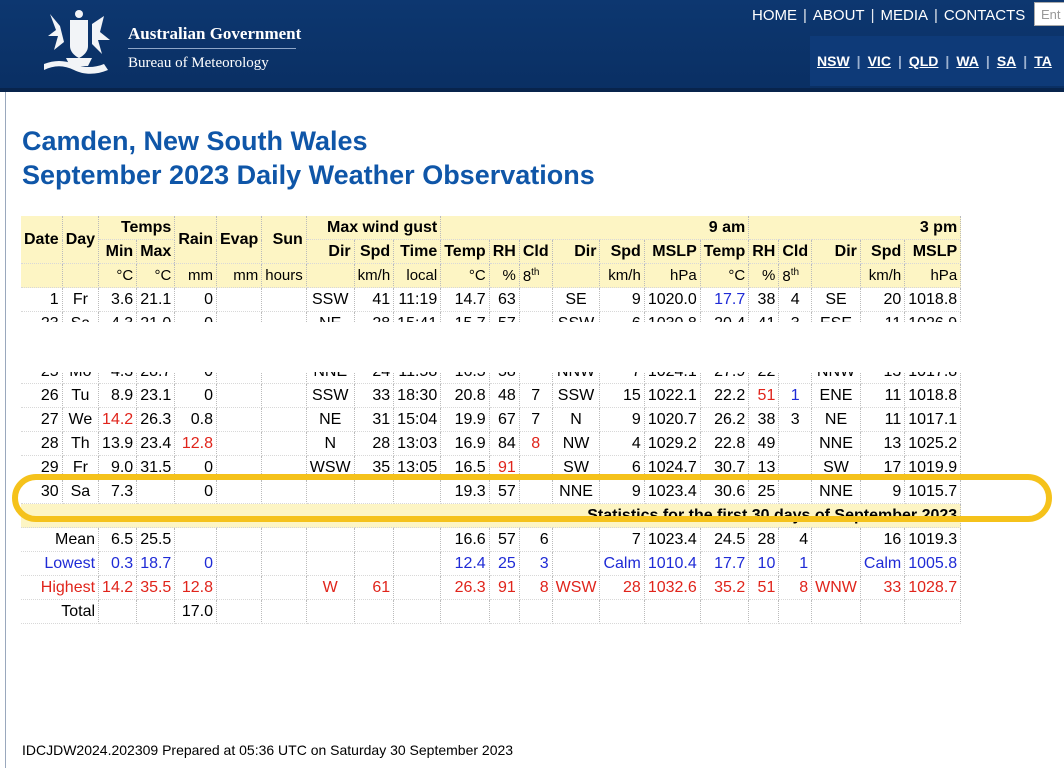  I want to click on cell-rain: 0, so click(195, 299).